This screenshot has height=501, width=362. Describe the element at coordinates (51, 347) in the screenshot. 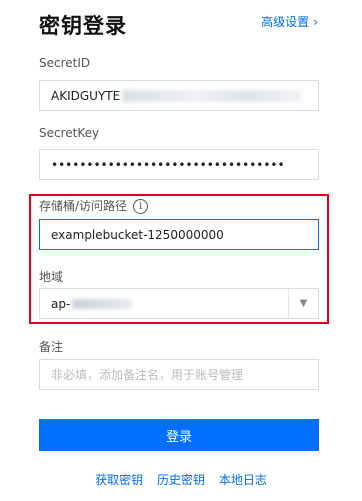

I see `remark-label: 备注` at that location.